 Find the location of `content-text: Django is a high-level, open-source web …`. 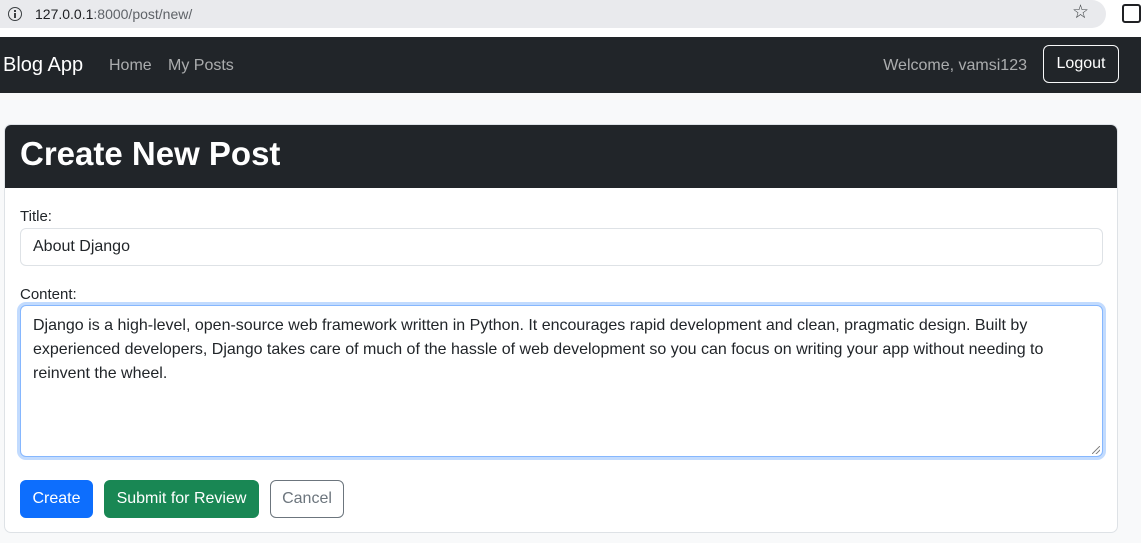

content-text: Django is a high-level, open-source web … is located at coordinates (538, 349).